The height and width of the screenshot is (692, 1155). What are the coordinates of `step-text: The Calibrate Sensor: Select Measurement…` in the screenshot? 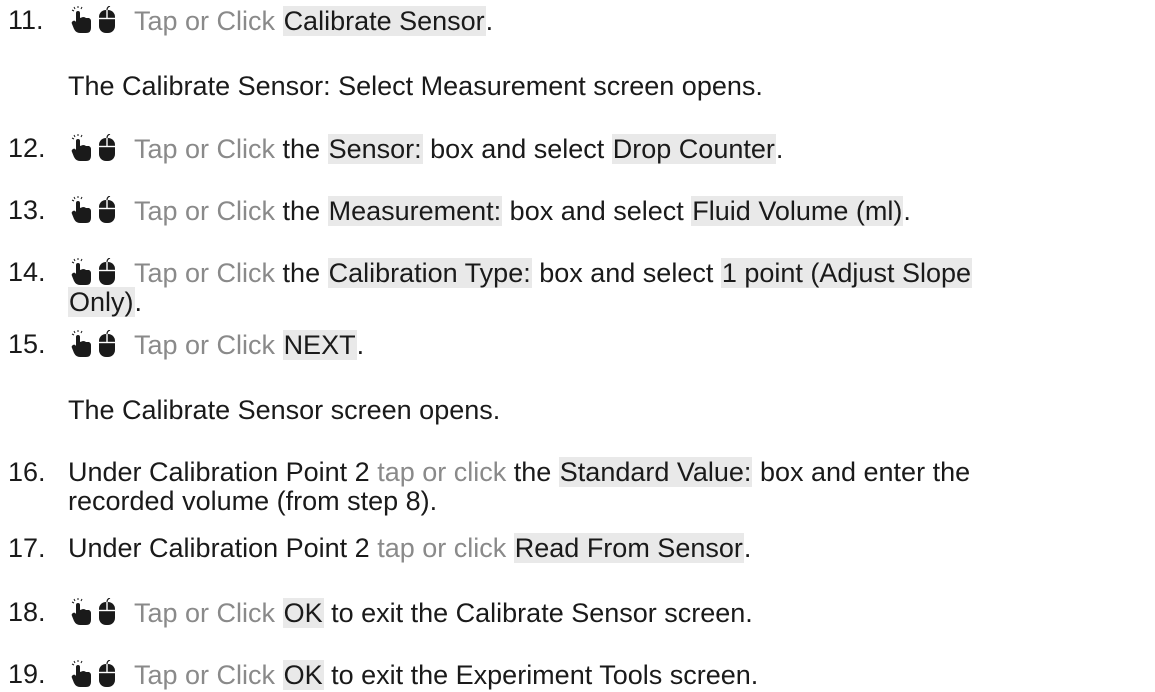 It's located at (608, 86).